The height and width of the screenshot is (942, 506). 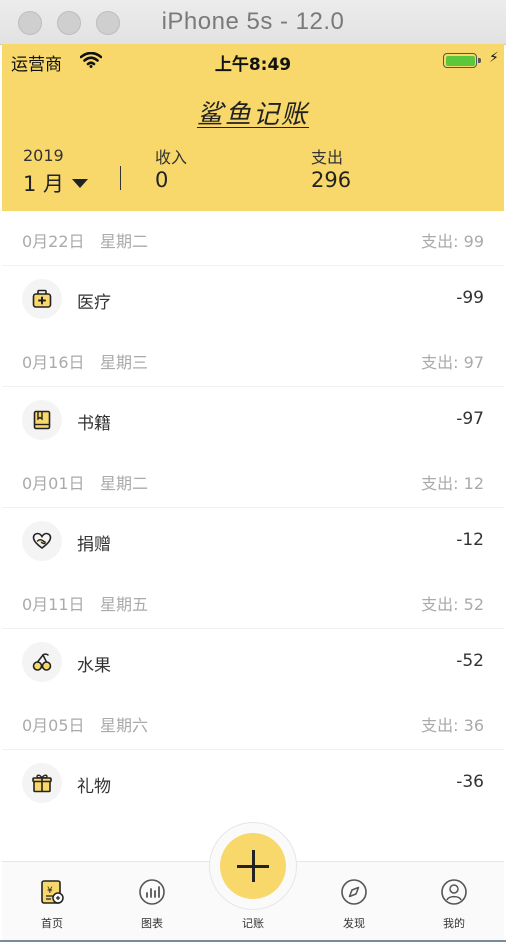 I want to click on day-expense-summary: 支出: 36, so click(x=452, y=725).